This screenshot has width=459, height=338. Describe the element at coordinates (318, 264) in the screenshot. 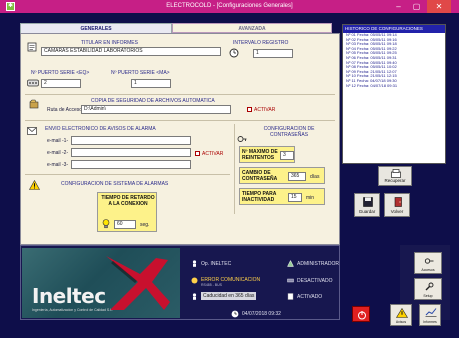

I see `role-text: ADMINISTRADOR` at that location.